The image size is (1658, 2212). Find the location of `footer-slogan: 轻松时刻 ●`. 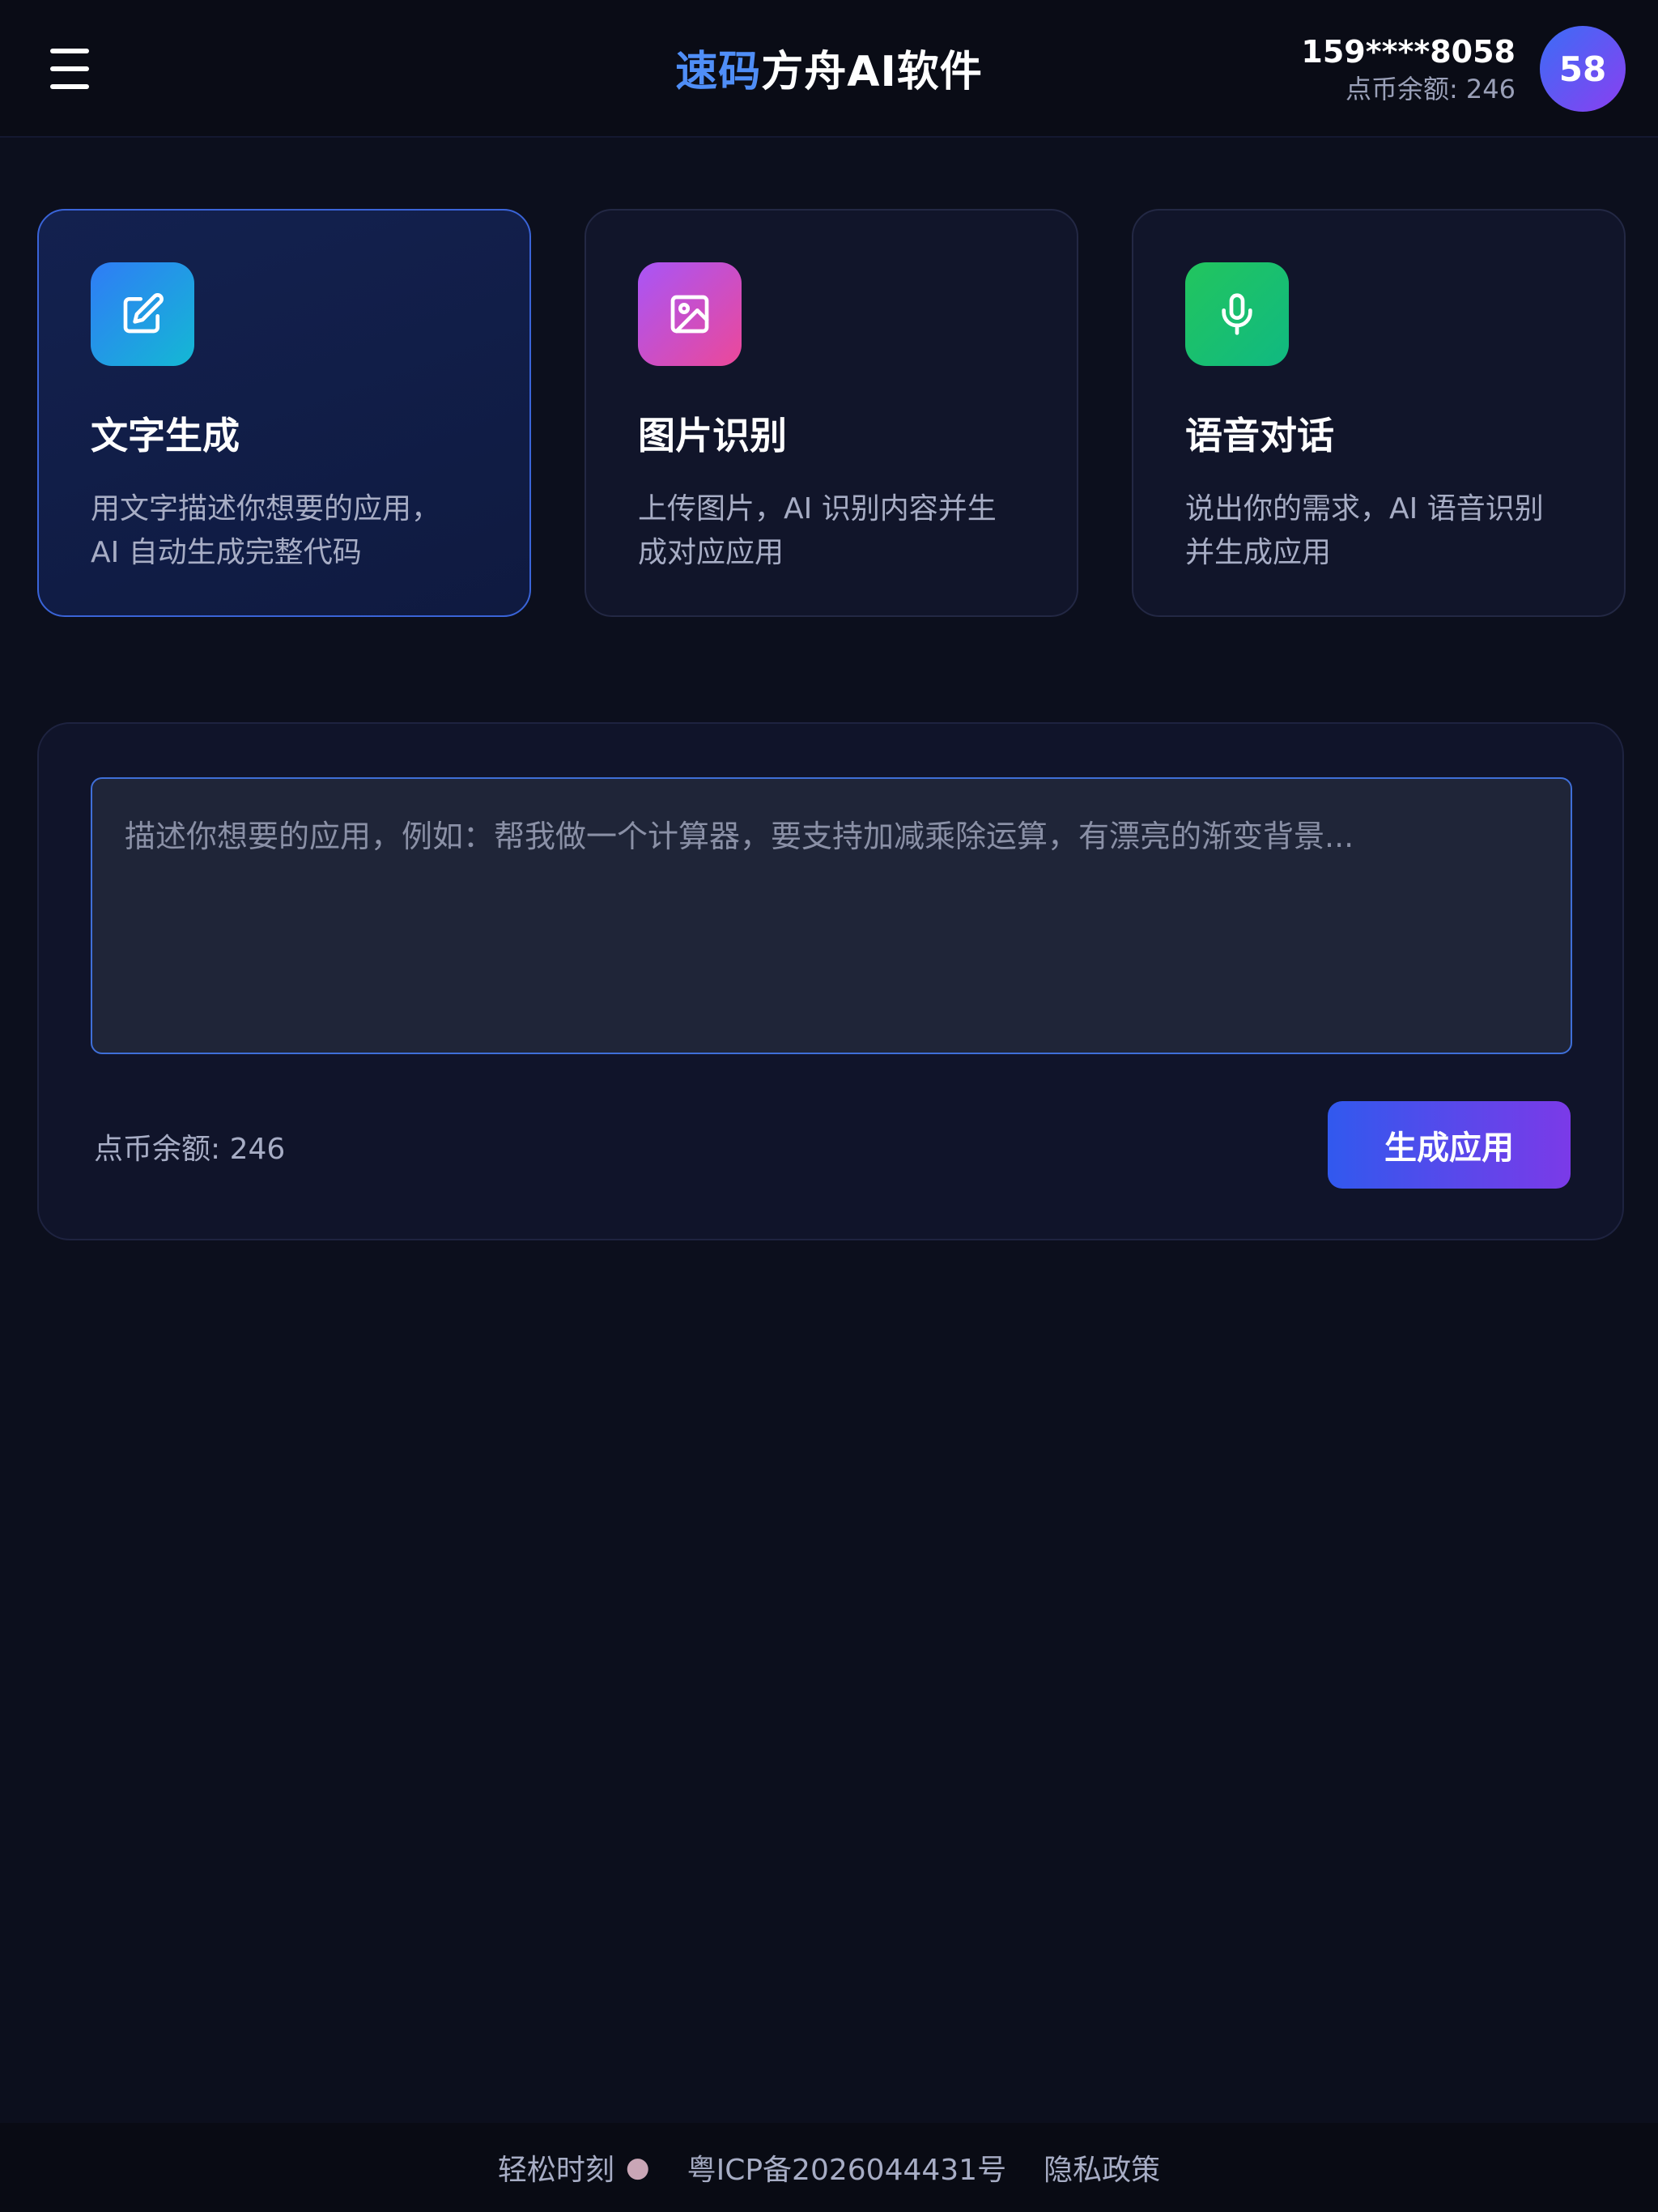

footer-slogan: 轻松时刻 ● is located at coordinates (574, 2167).